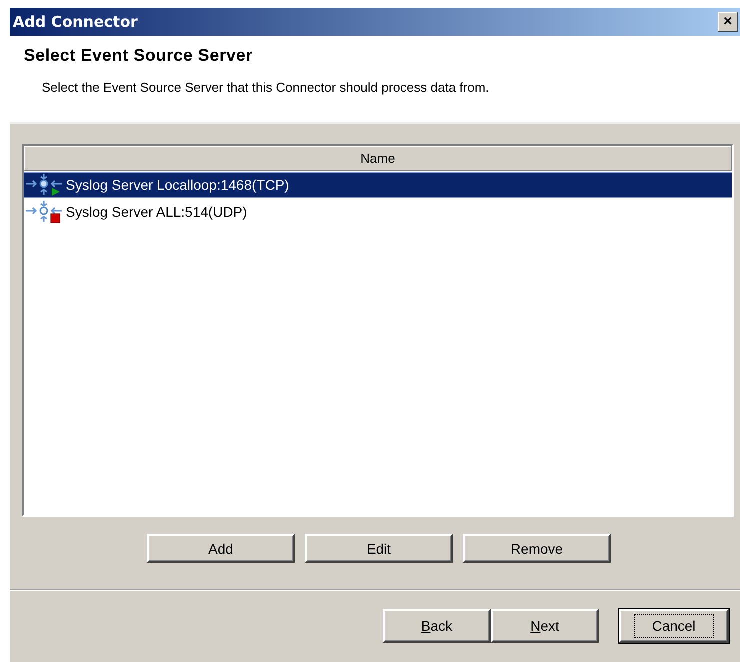  What do you see at coordinates (379, 548) in the screenshot?
I see `list-action-button: Edit` at bounding box center [379, 548].